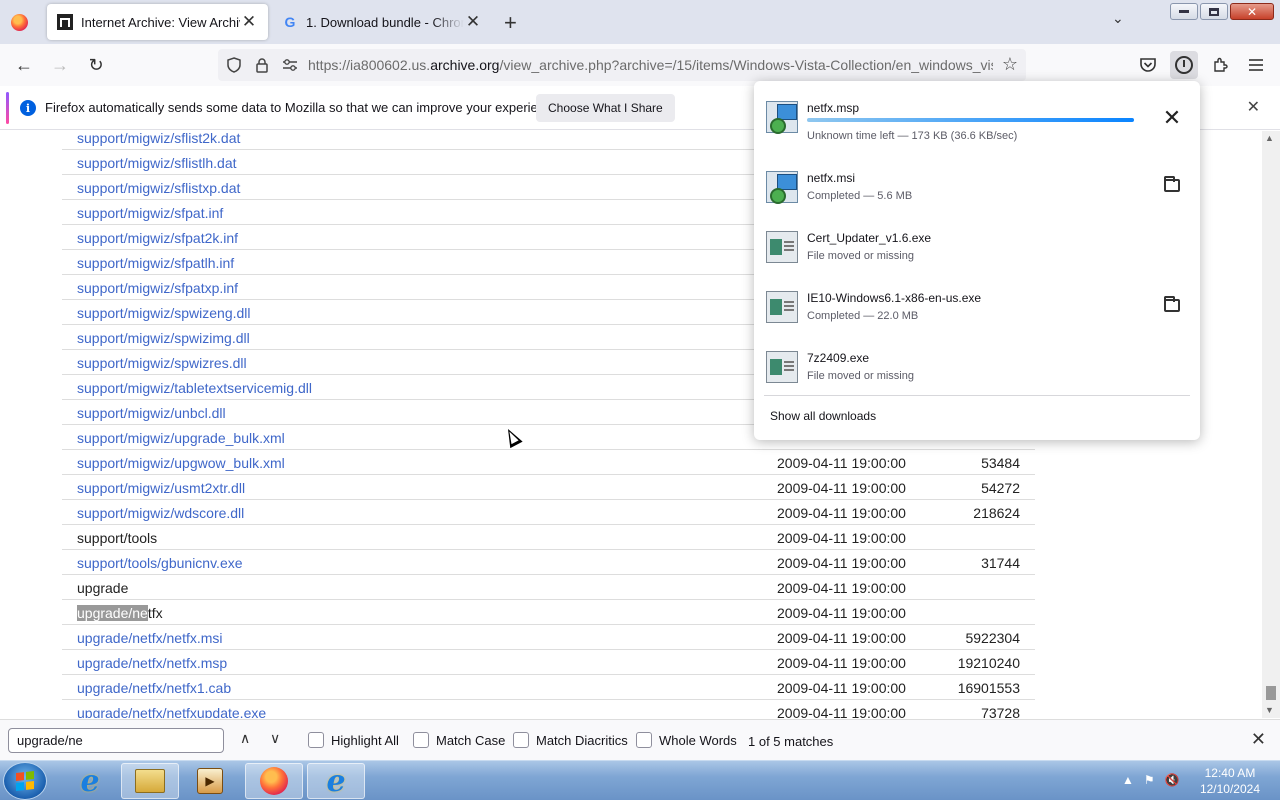  I want to click on downloads-progress-icon, so click(1184, 65).